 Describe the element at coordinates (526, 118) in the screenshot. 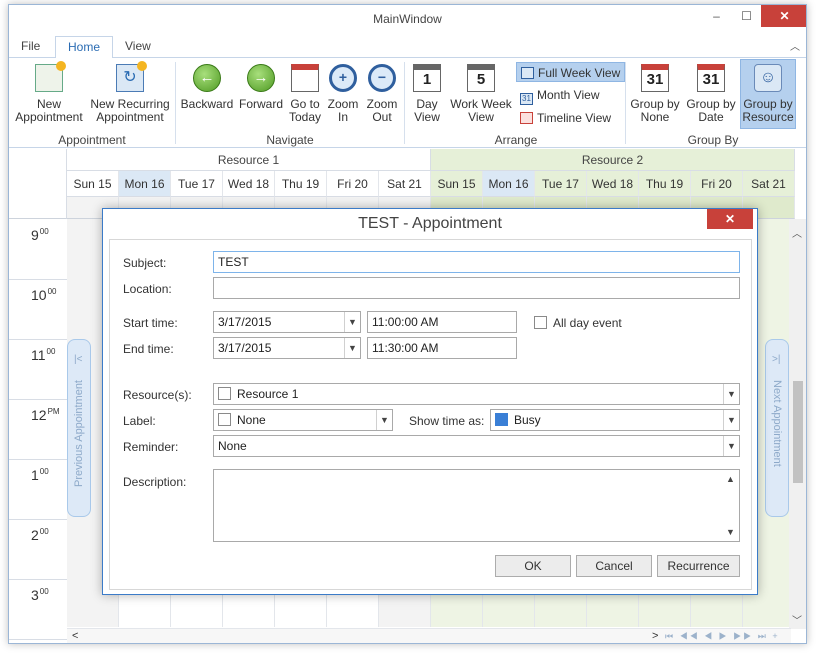

I see `timeline-icon` at that location.